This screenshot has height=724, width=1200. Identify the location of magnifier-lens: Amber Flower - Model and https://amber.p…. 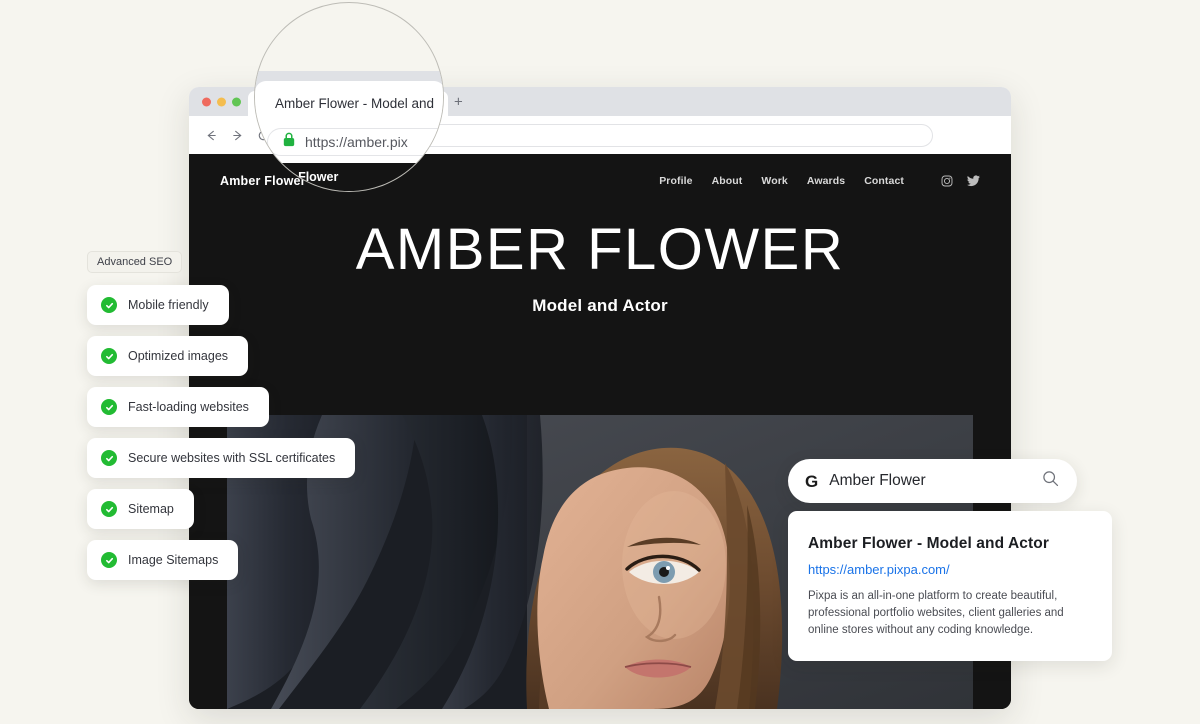
(349, 97).